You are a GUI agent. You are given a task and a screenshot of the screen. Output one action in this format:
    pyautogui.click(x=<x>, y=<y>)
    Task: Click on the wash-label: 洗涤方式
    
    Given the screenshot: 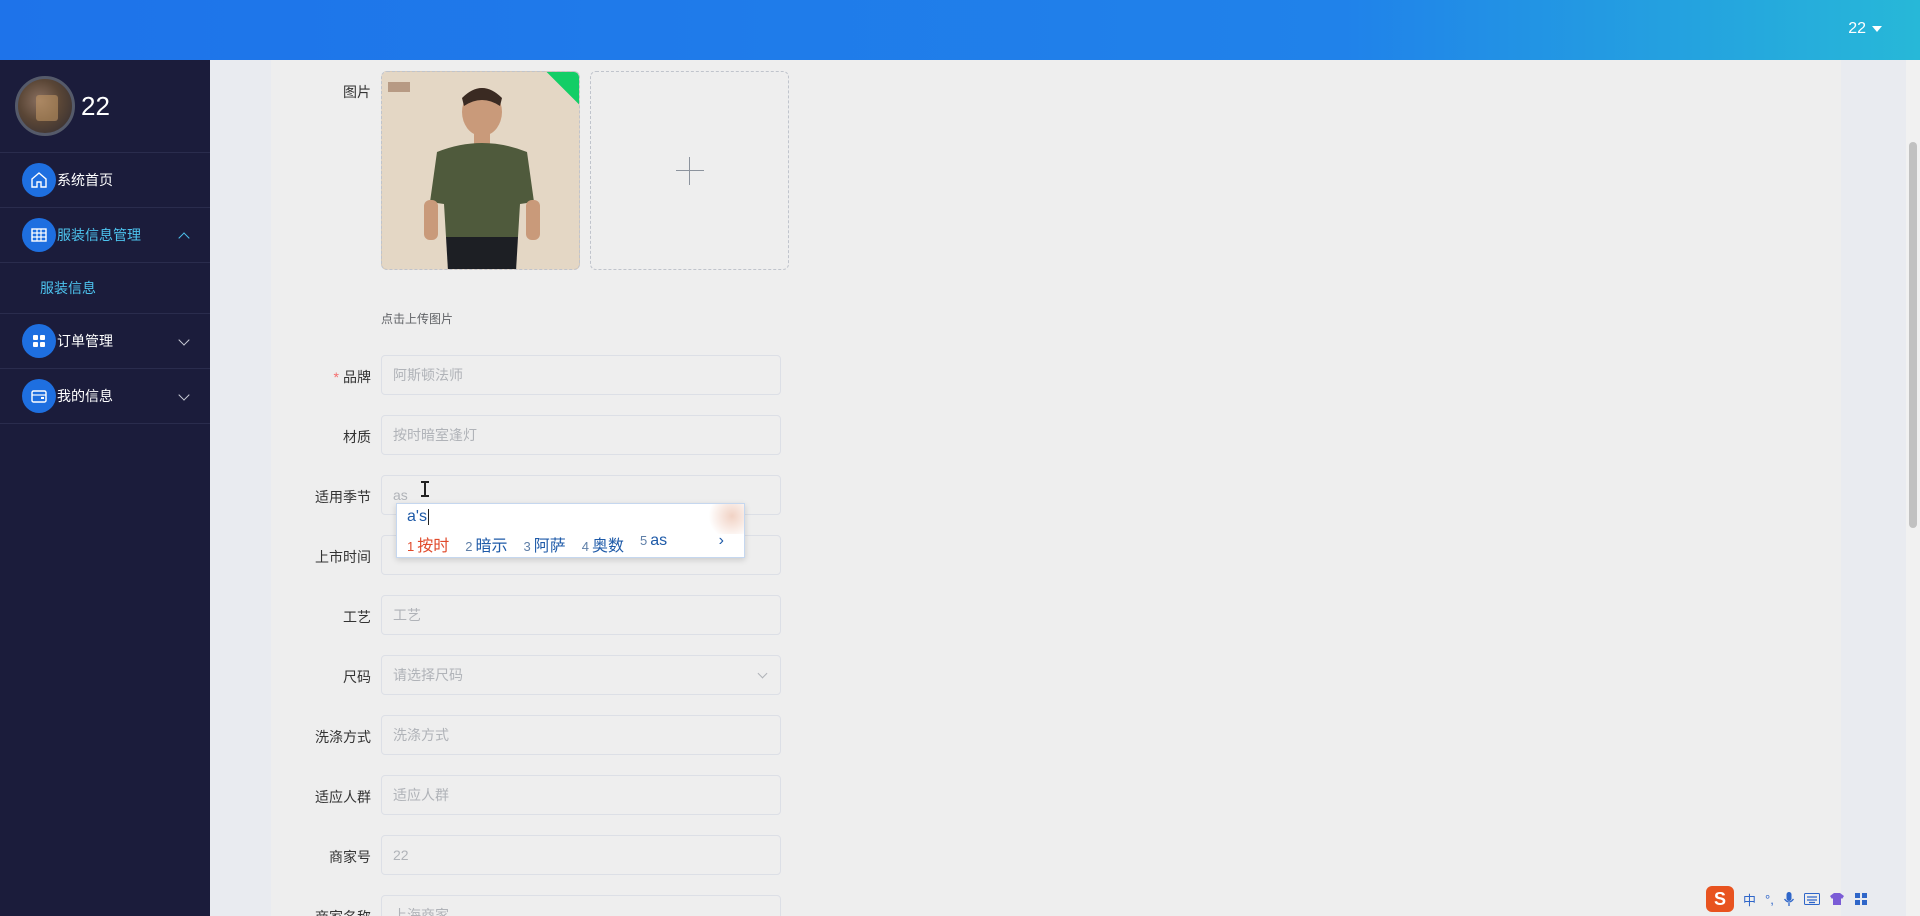 What is the action you would take?
    pyautogui.click(x=343, y=737)
    